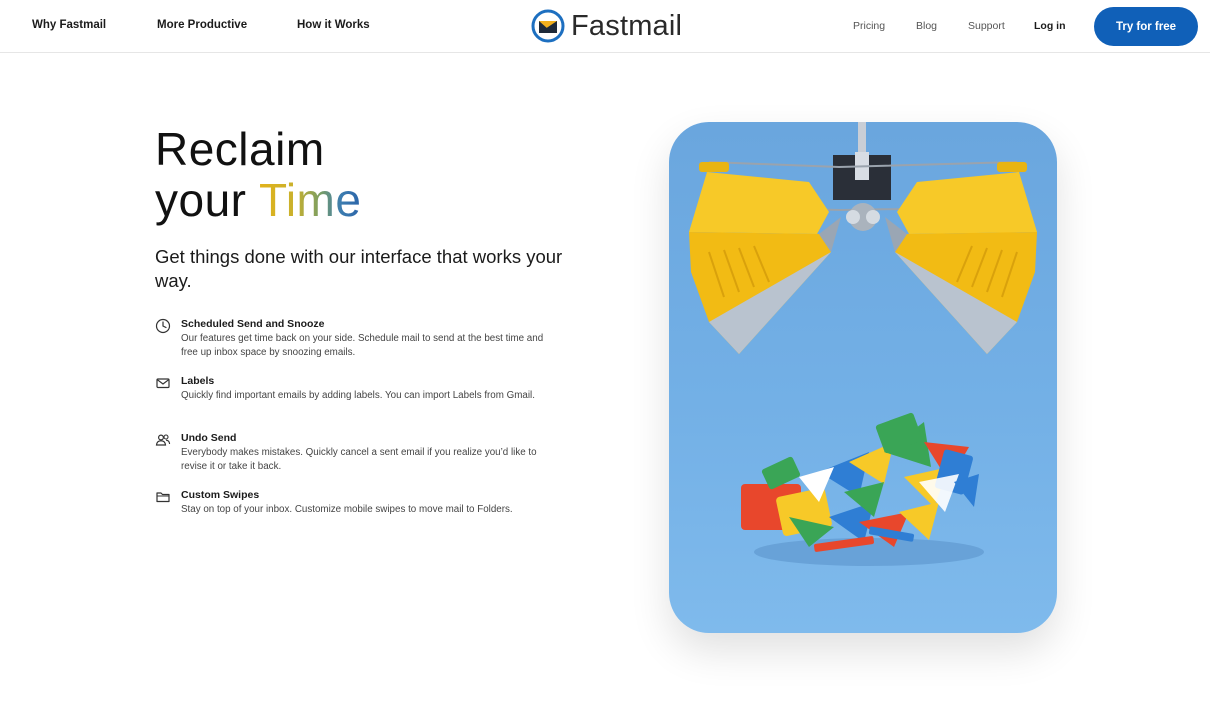  Describe the element at coordinates (961, 258) in the screenshot. I see `claw-right-bucket` at that location.